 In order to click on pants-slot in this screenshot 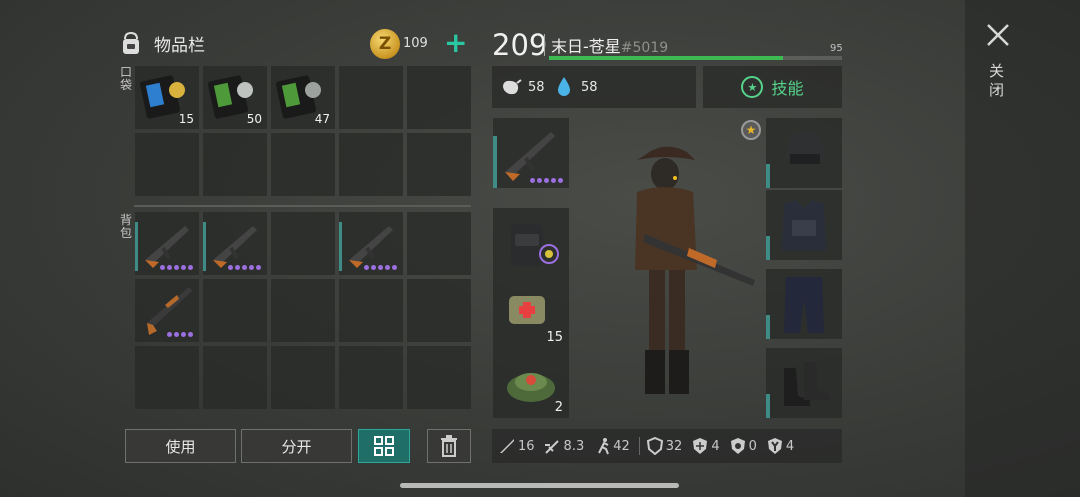, I will do `click(804, 304)`.